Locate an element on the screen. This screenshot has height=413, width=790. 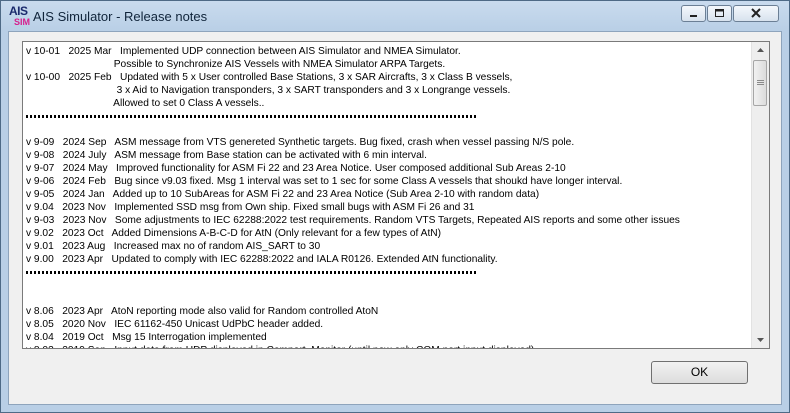
maximize-icon is located at coordinates (719, 13).